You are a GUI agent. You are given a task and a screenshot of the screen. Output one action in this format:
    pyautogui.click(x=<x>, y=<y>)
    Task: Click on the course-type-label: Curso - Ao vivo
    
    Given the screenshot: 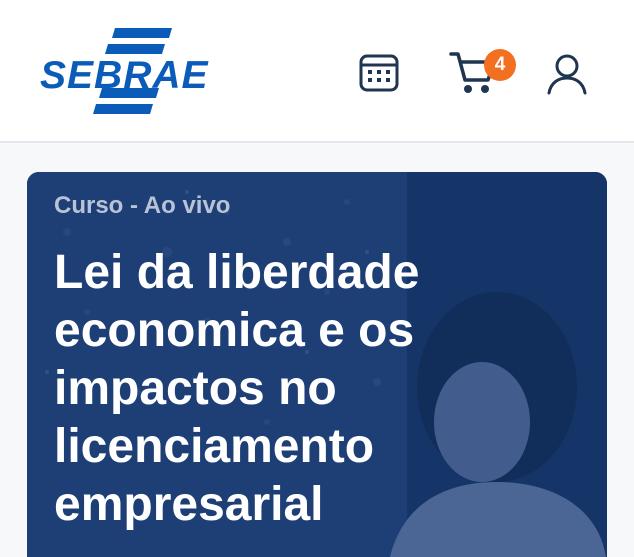 What is the action you would take?
    pyautogui.click(x=142, y=205)
    